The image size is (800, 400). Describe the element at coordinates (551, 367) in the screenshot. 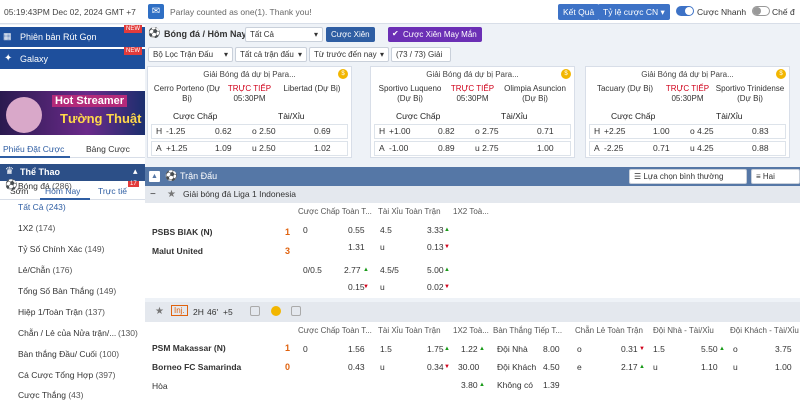

I see `next-goal-odds: 4.50` at that location.